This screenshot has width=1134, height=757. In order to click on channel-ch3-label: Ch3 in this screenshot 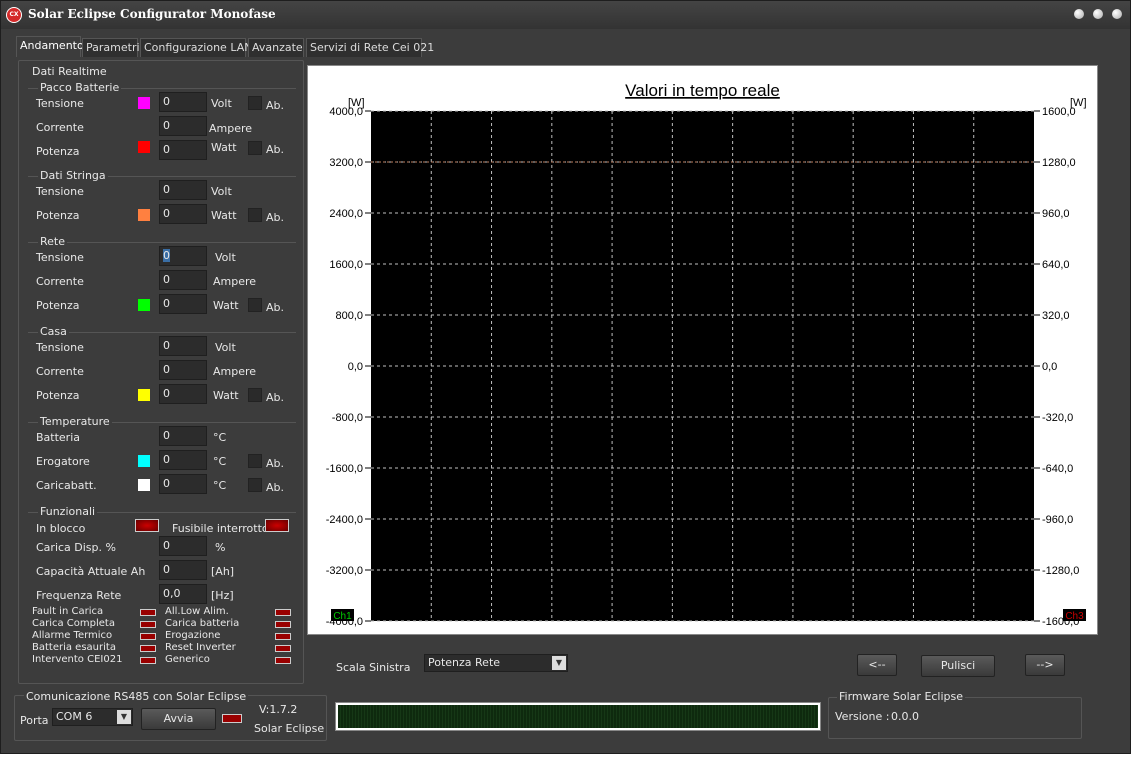, I will do `click(1074, 616)`.